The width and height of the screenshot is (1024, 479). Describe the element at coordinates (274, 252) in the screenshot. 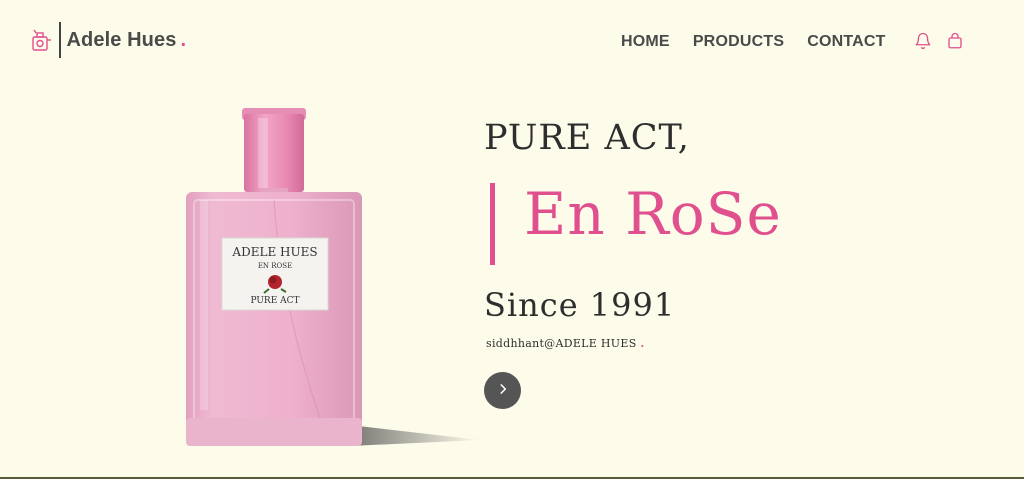

I see `label-title: ADELE HUES` at that location.